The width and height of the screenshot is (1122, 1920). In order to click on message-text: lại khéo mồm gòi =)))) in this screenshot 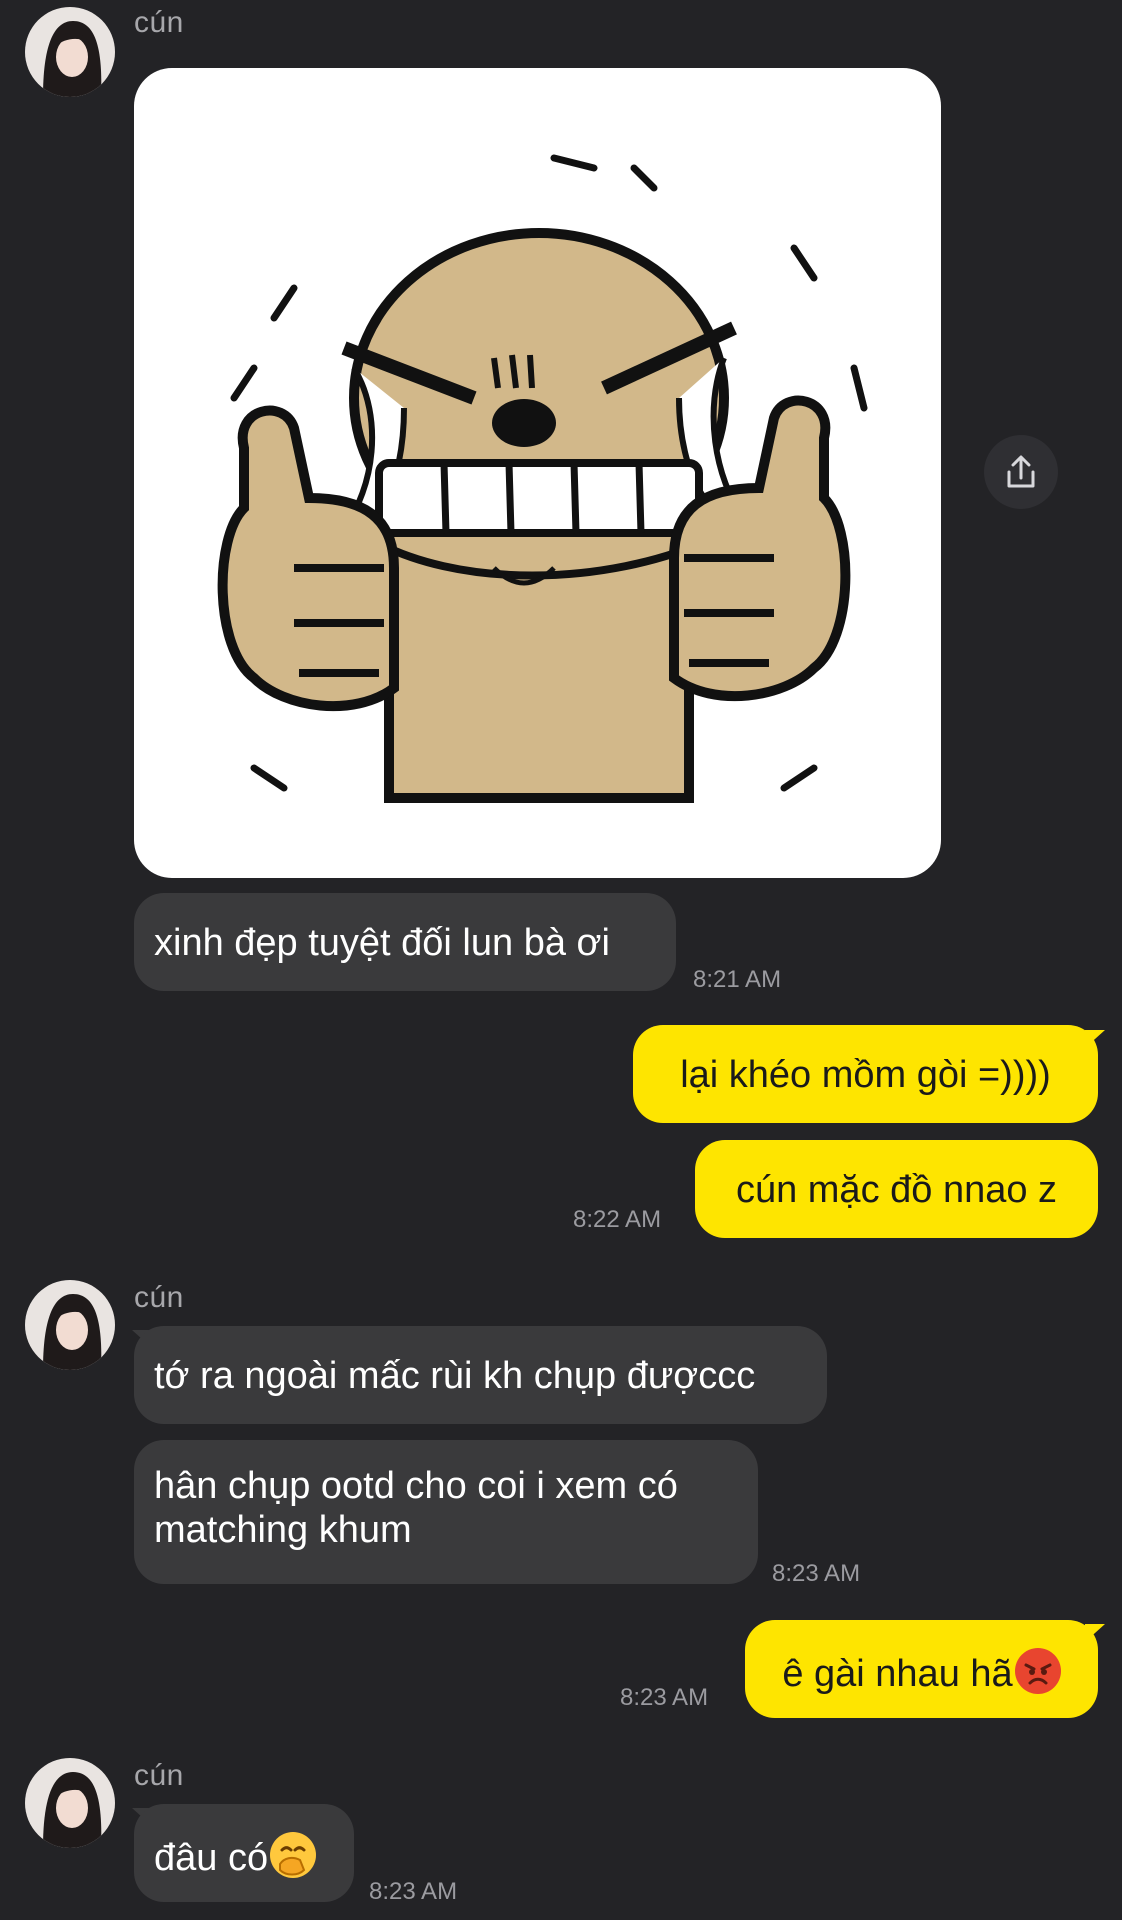, I will do `click(865, 1075)`.